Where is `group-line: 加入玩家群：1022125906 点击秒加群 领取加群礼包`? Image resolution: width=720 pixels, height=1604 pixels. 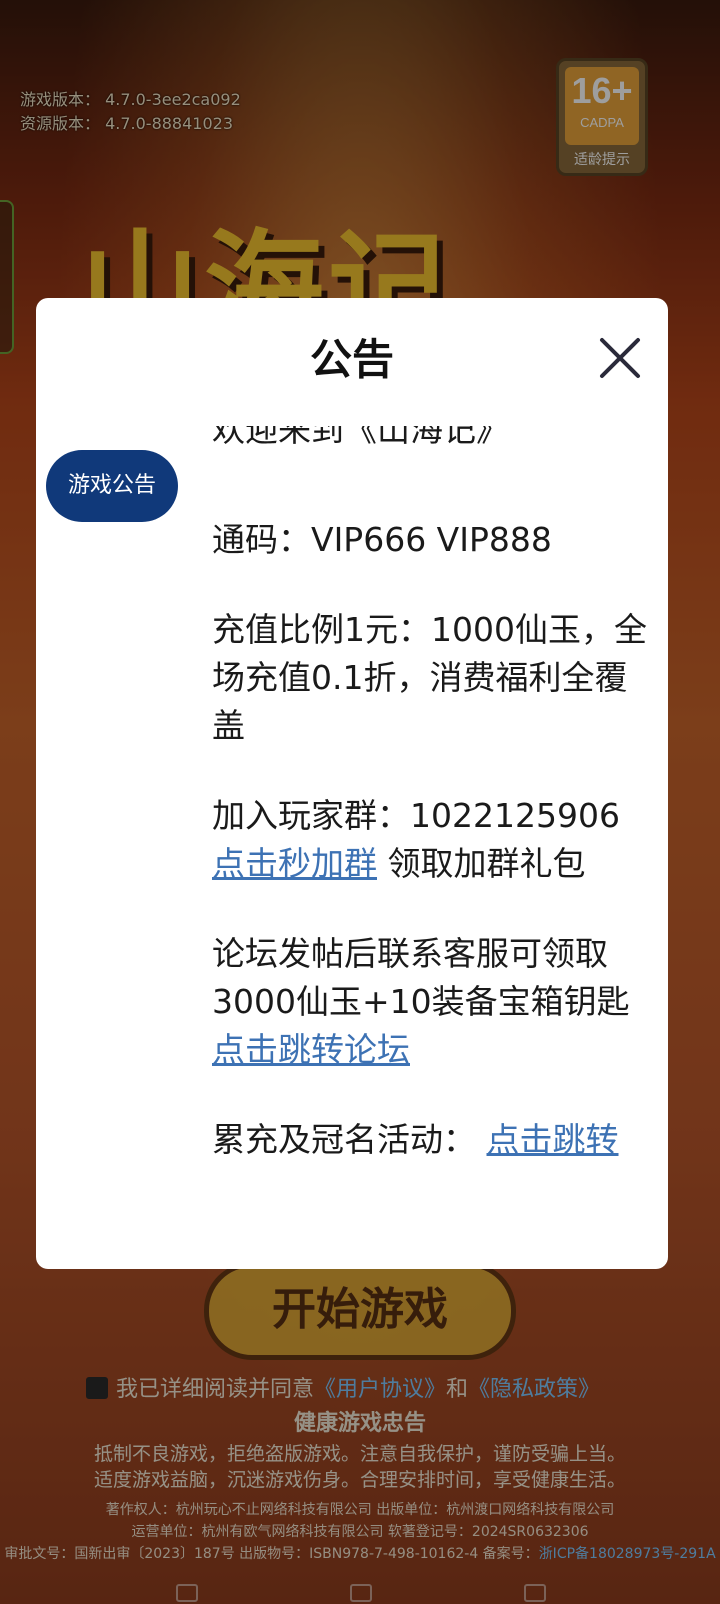
group-line: 加入玩家群：1022125906 点击秒加群 领取加群礼包 is located at coordinates (432, 840).